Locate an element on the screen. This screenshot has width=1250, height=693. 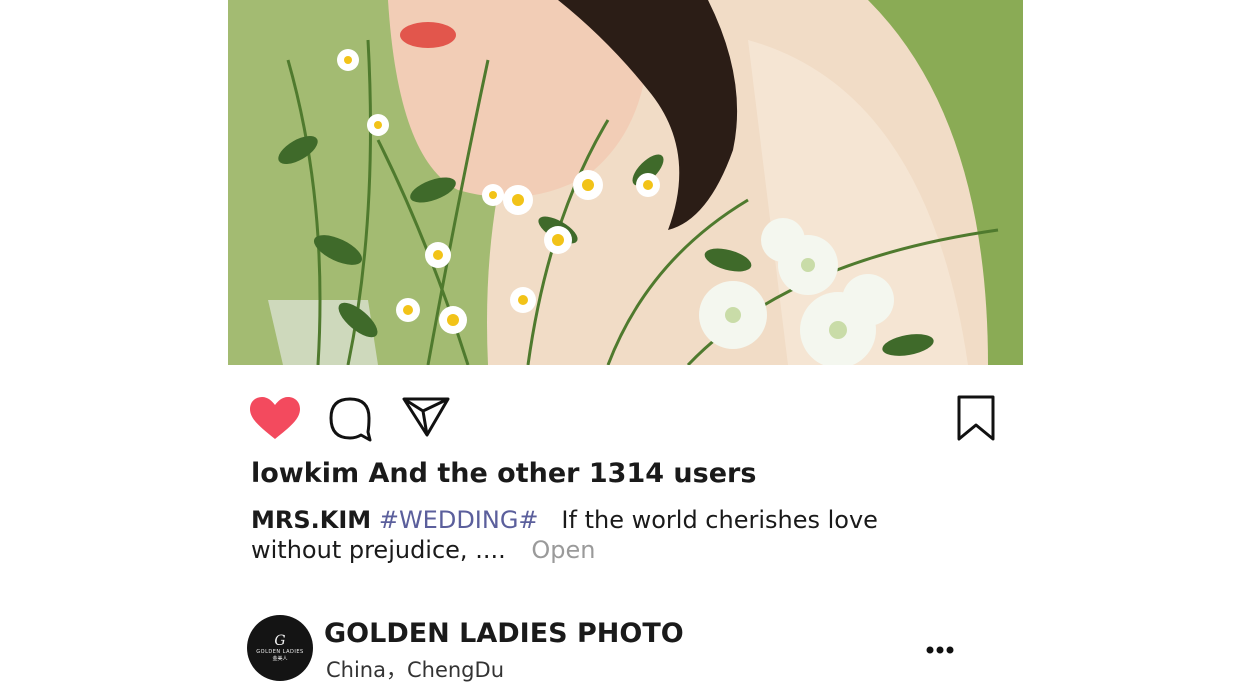
like-heart-icon is located at coordinates (275, 419).